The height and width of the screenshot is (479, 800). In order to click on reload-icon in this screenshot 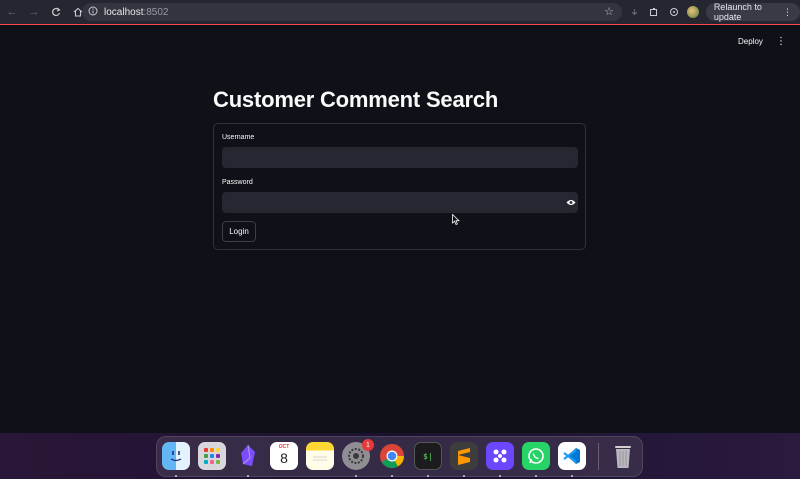, I will do `click(56, 12)`.